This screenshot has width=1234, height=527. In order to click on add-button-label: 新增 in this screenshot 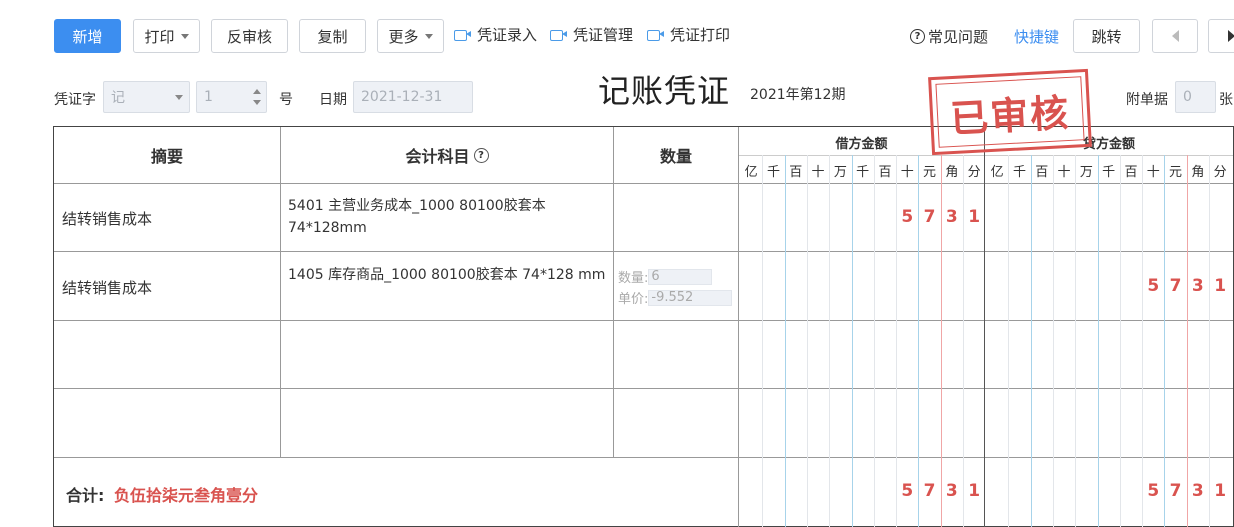, I will do `click(87, 36)`.